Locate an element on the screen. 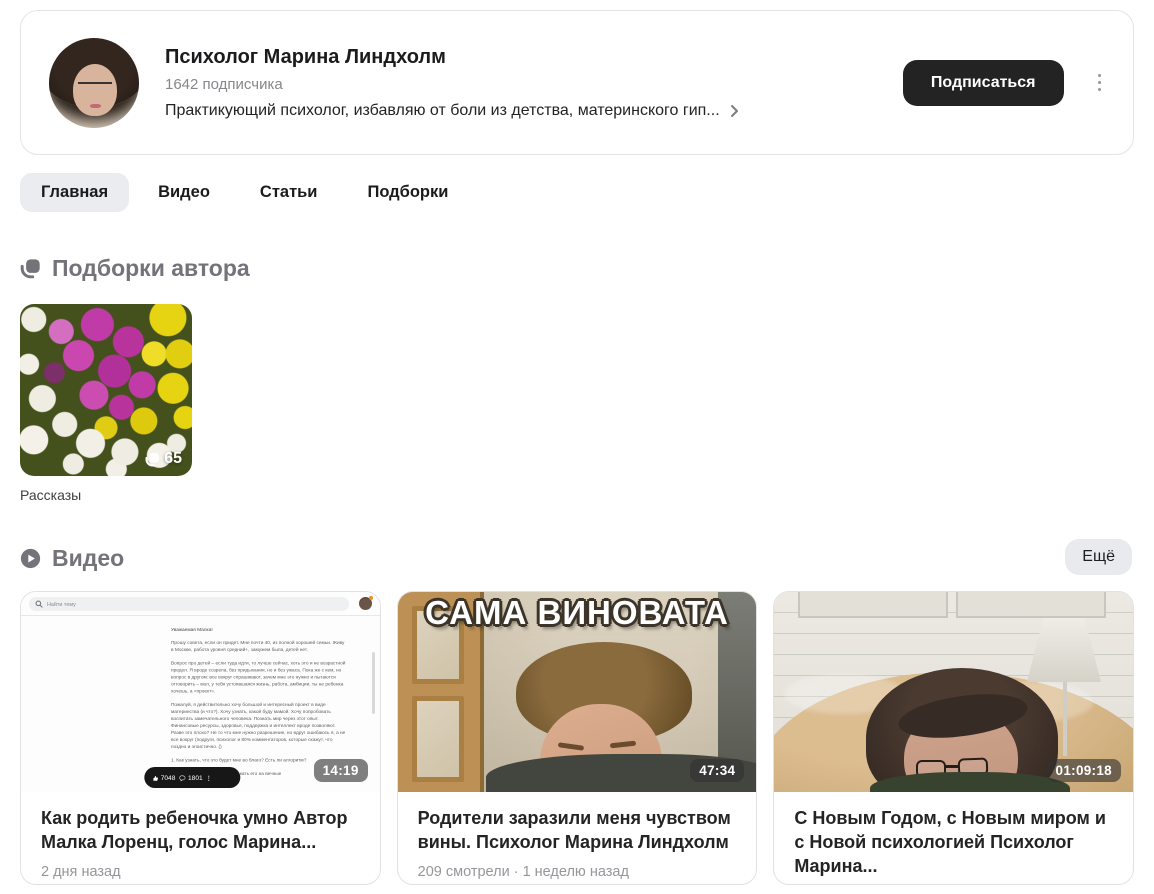  duration-badge: 01:09:18 is located at coordinates (1083, 770).